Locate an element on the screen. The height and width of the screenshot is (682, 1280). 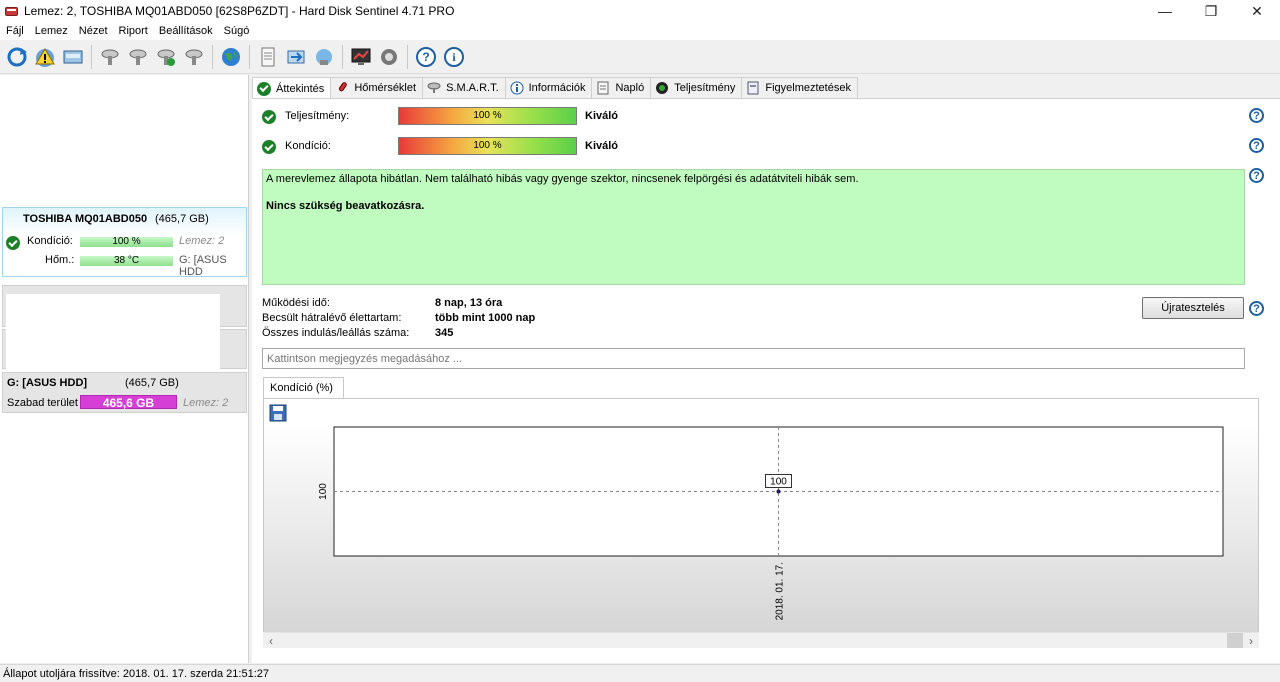
retest-help-icon: ? is located at coordinates (1256, 308).